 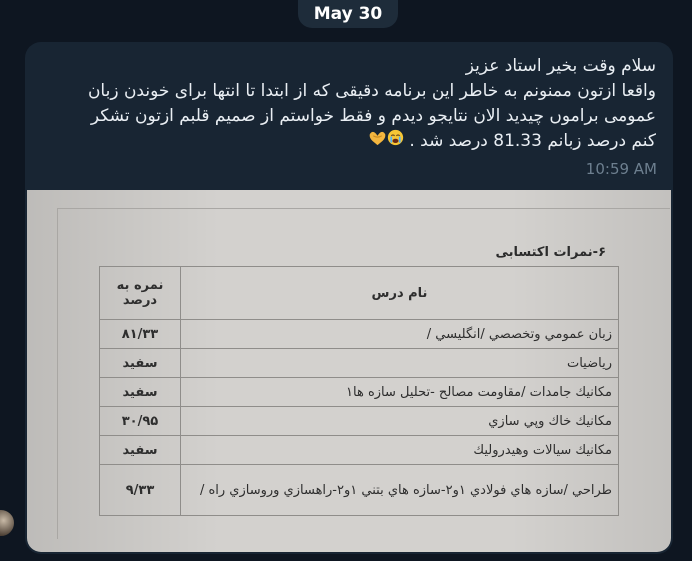 What do you see at coordinates (395, 141) in the screenshot?
I see `crying-face-icon` at bounding box center [395, 141].